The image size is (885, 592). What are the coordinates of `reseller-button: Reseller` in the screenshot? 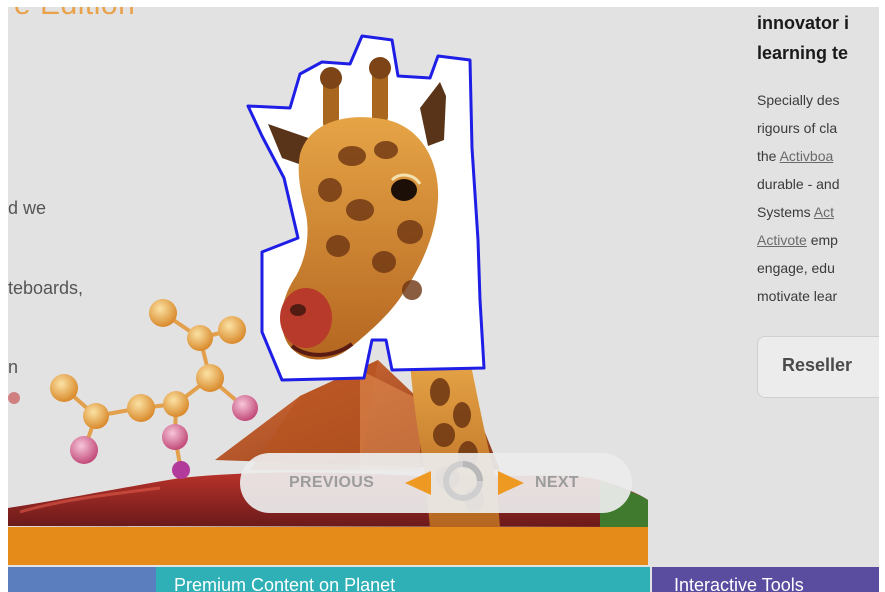 It's located at (821, 367).